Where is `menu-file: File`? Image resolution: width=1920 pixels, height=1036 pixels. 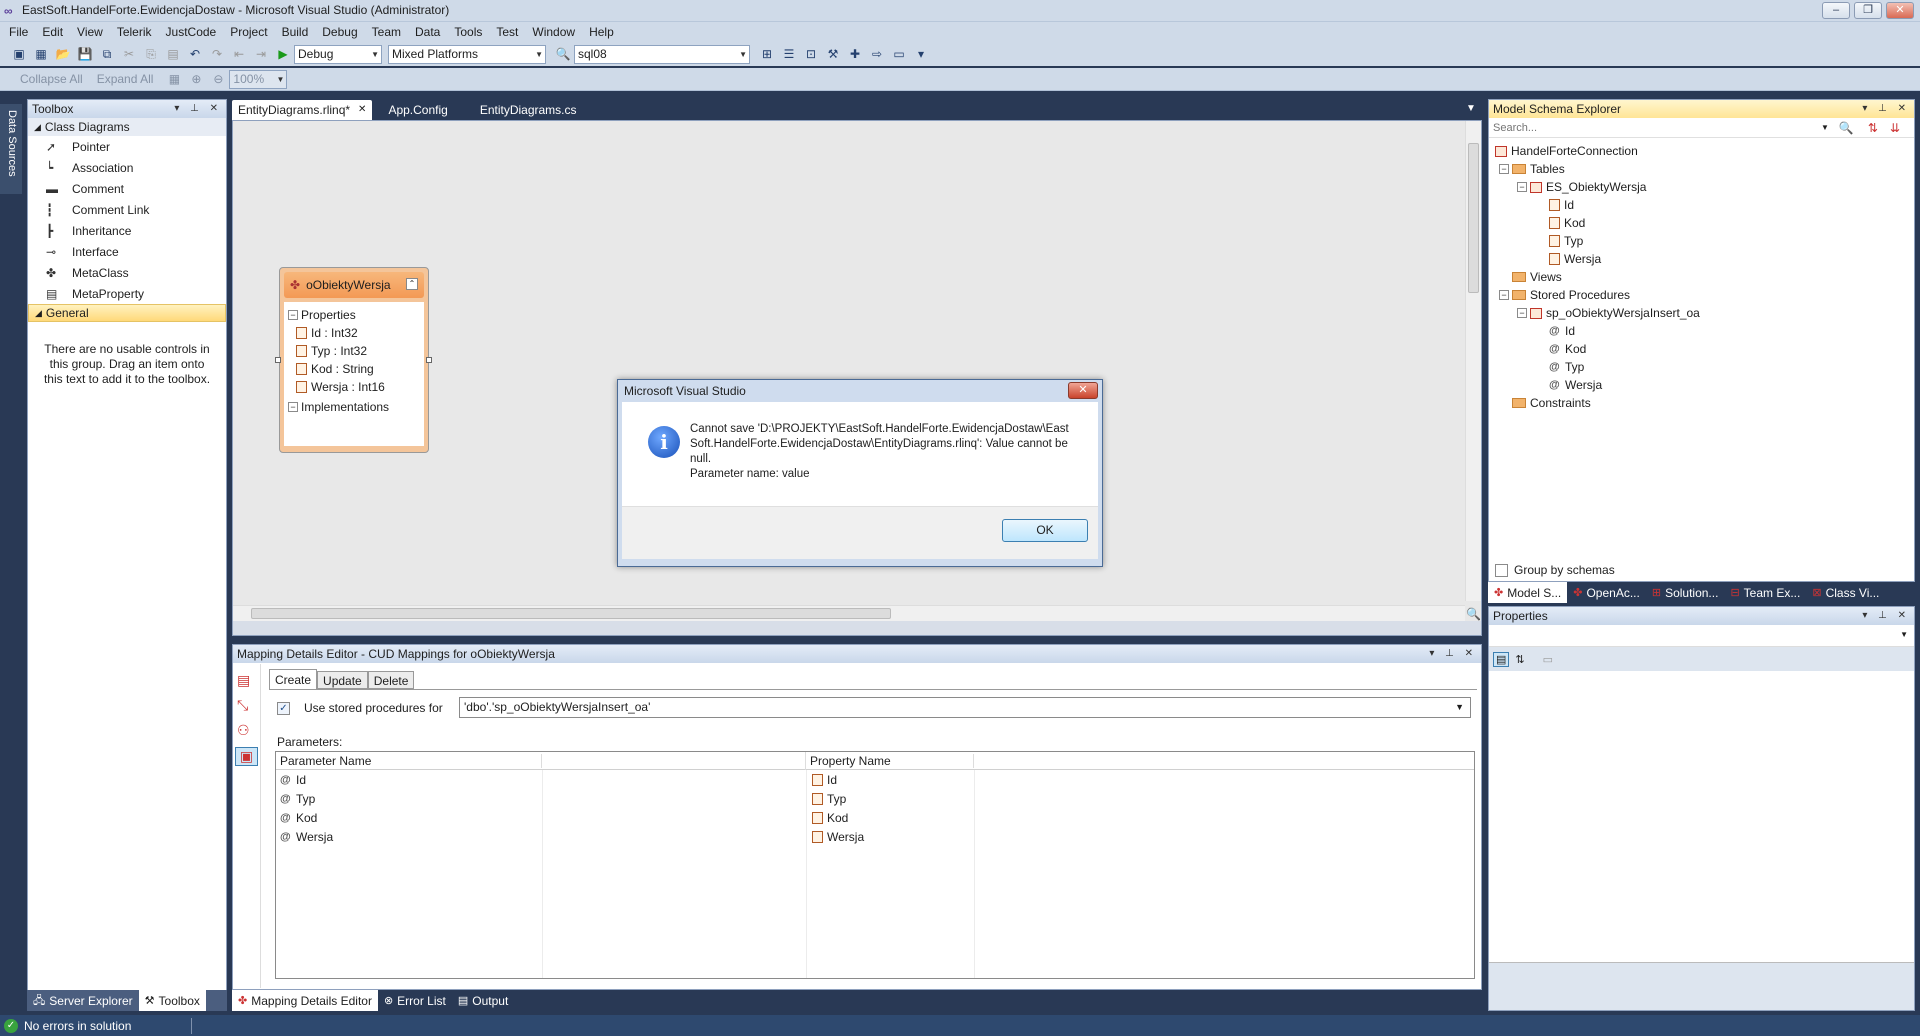 menu-file: File is located at coordinates (18, 32).